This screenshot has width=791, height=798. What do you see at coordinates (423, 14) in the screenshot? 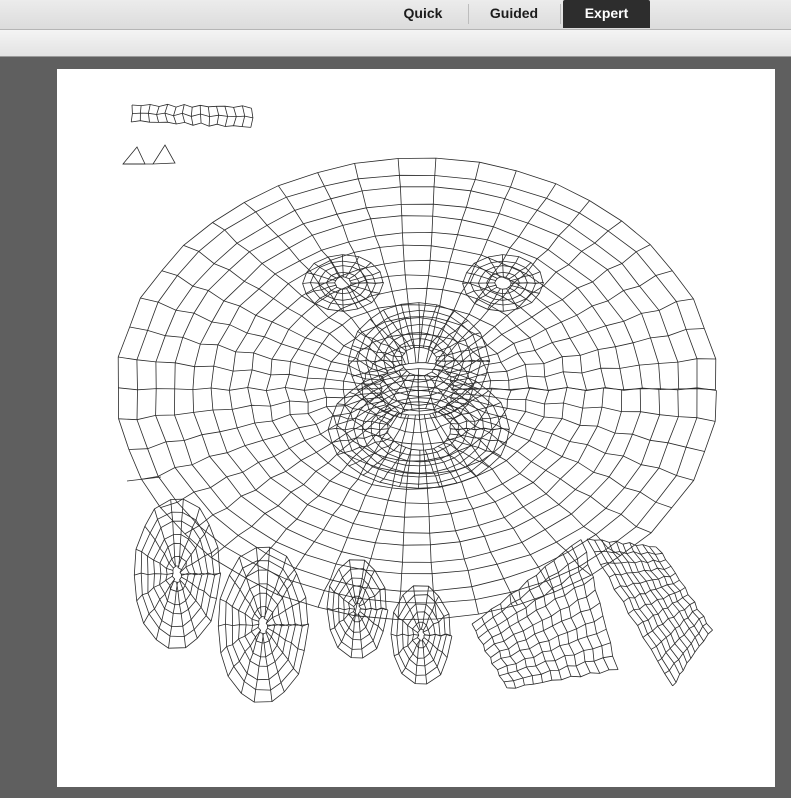
I see `tab-quick: Quick` at bounding box center [423, 14].